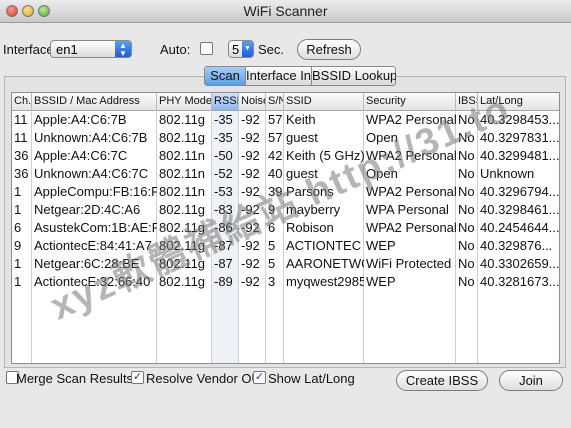 The width and height of the screenshot is (571, 428). What do you see at coordinates (225, 101) in the screenshot?
I see `header-col-rssi: RSSI` at bounding box center [225, 101].